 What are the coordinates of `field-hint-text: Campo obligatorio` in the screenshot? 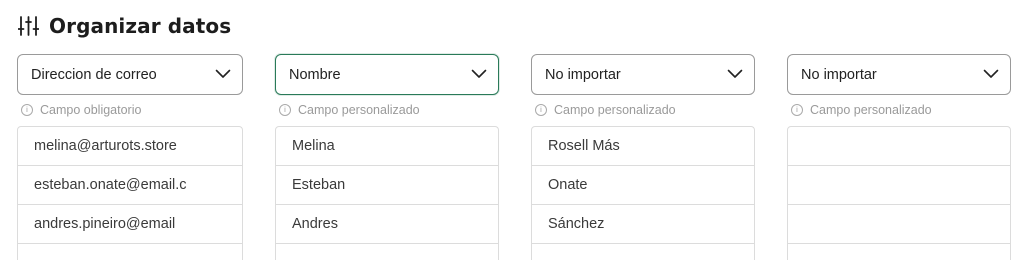 It's located at (91, 110).